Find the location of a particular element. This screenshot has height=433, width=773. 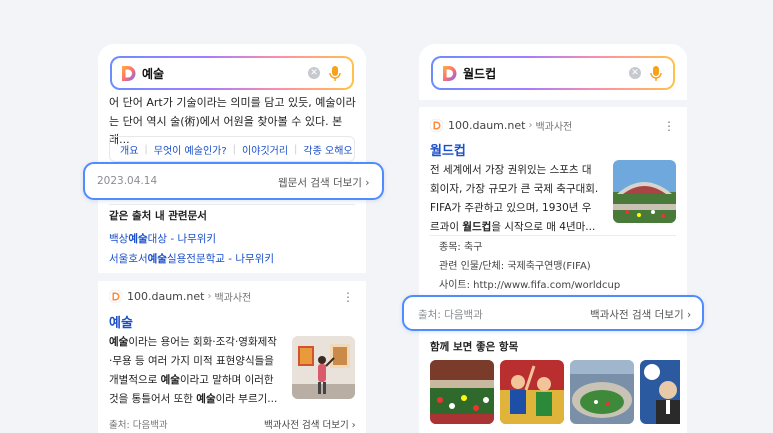

related-items-carousel is located at coordinates (555, 392).